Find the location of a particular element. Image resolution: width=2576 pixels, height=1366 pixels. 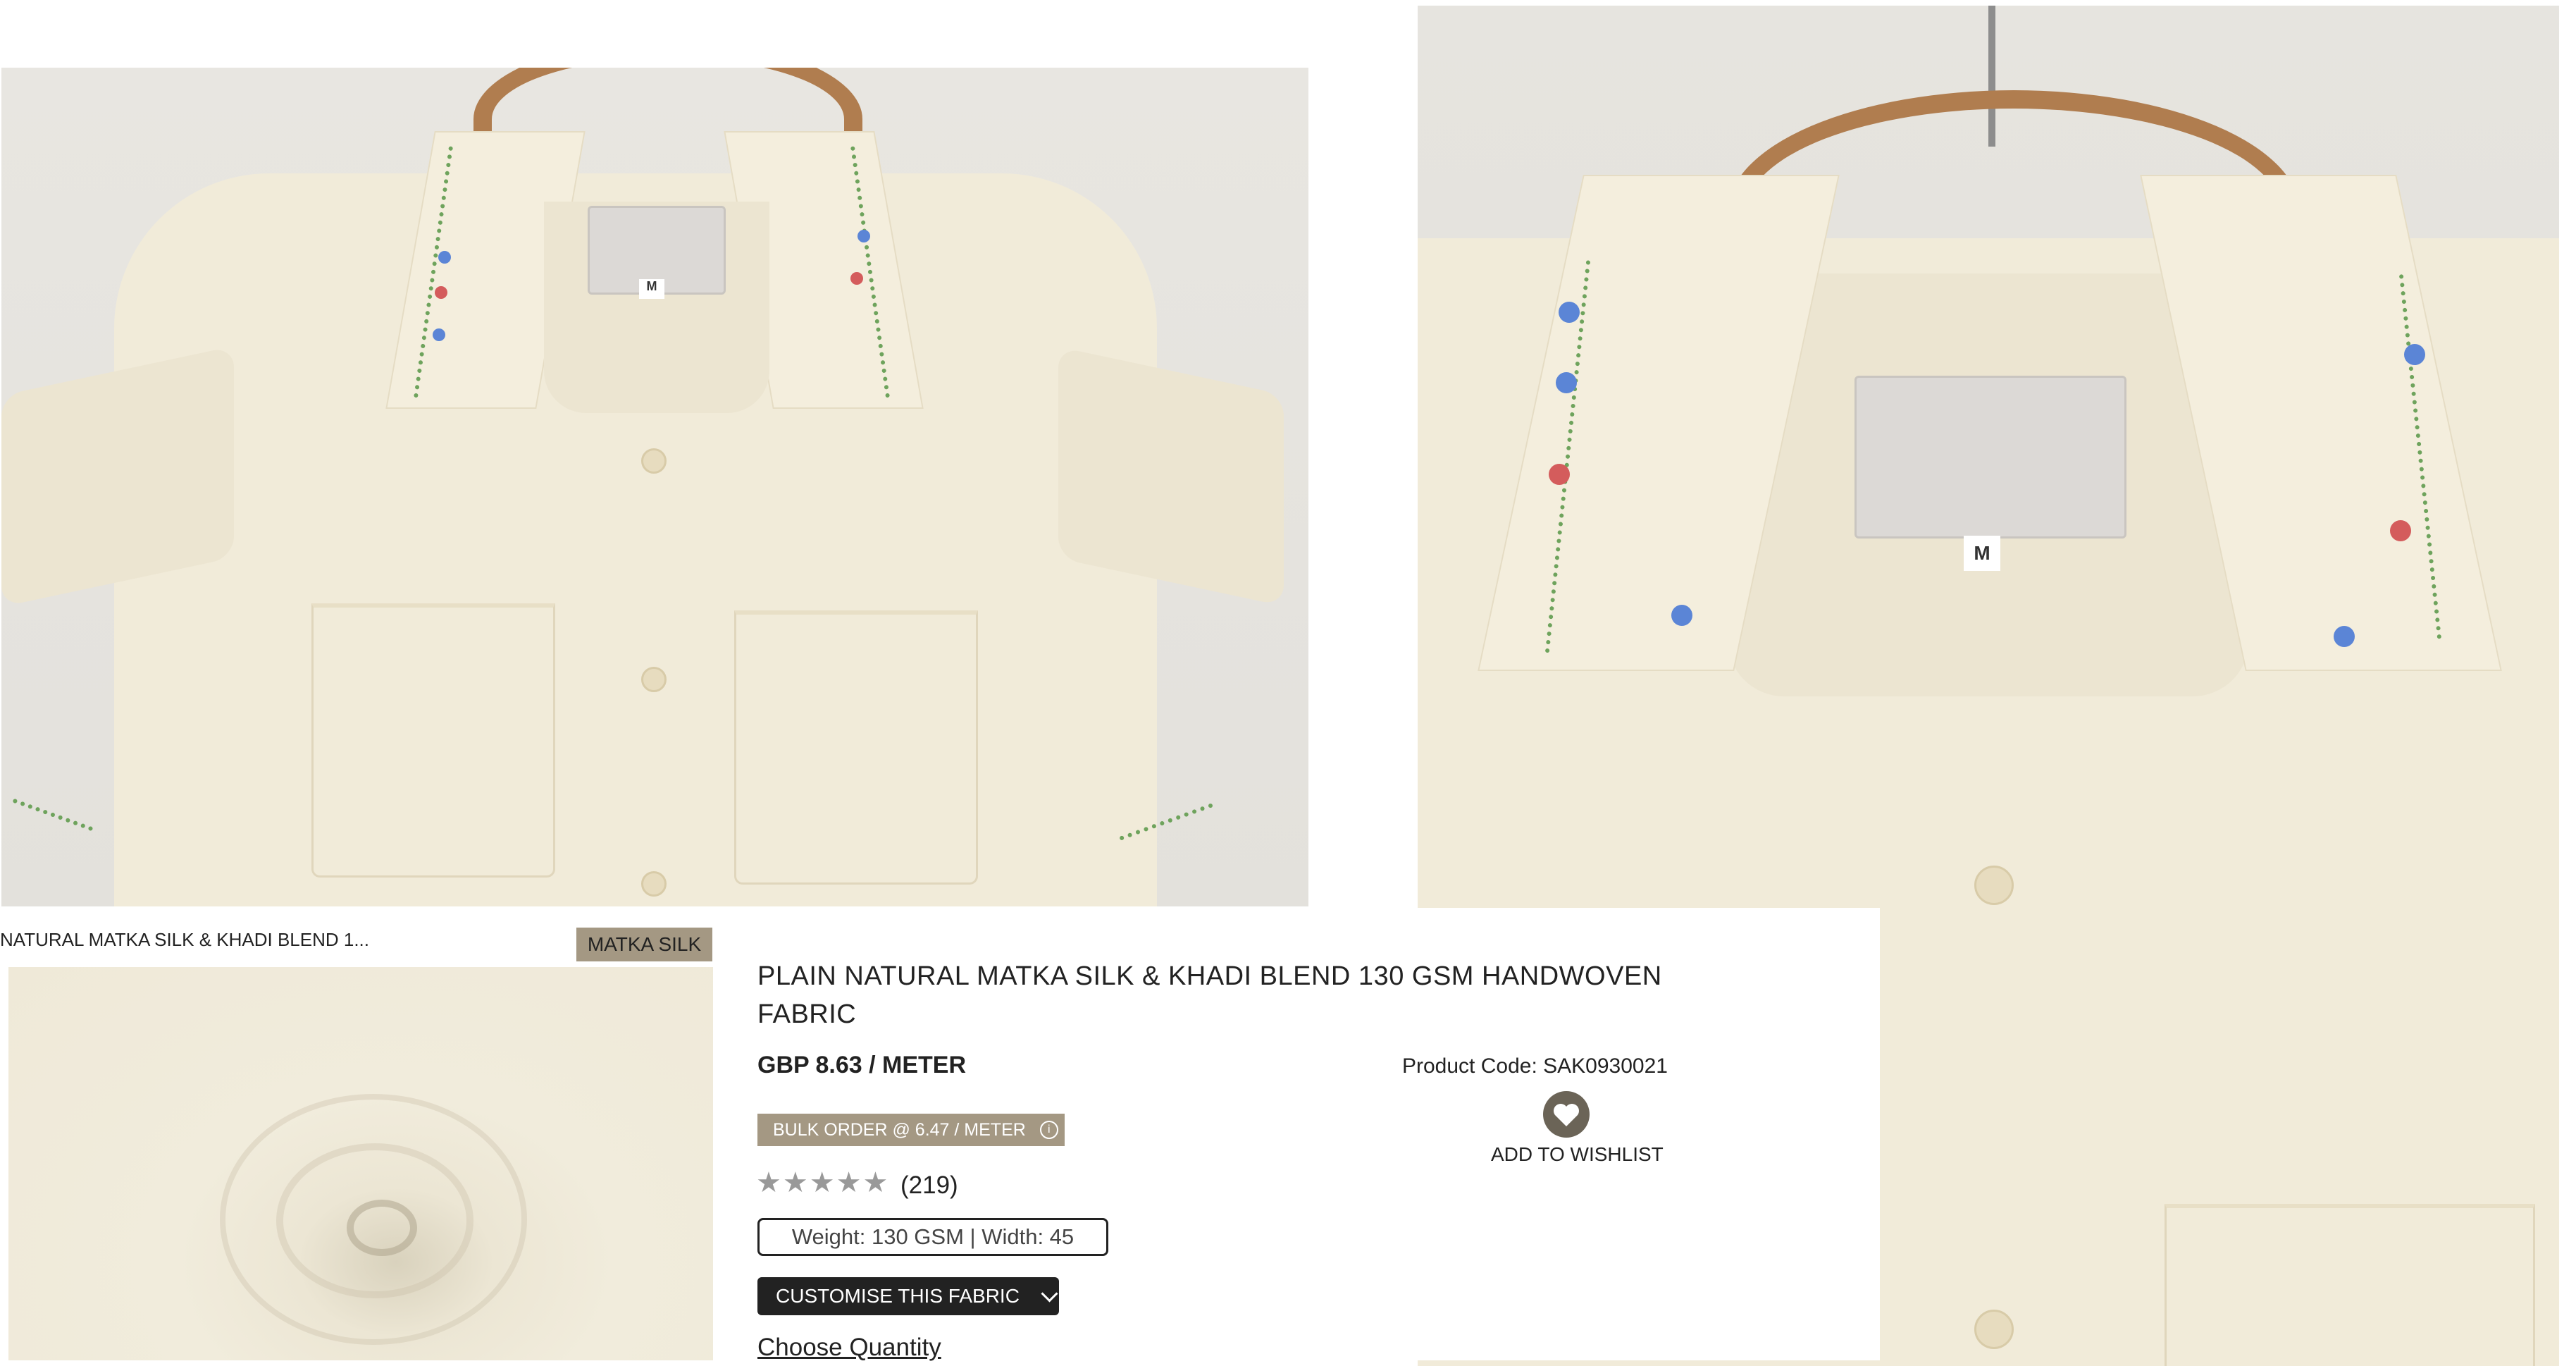

product-code: Product Code: SAK0930021 is located at coordinates (1535, 1066).